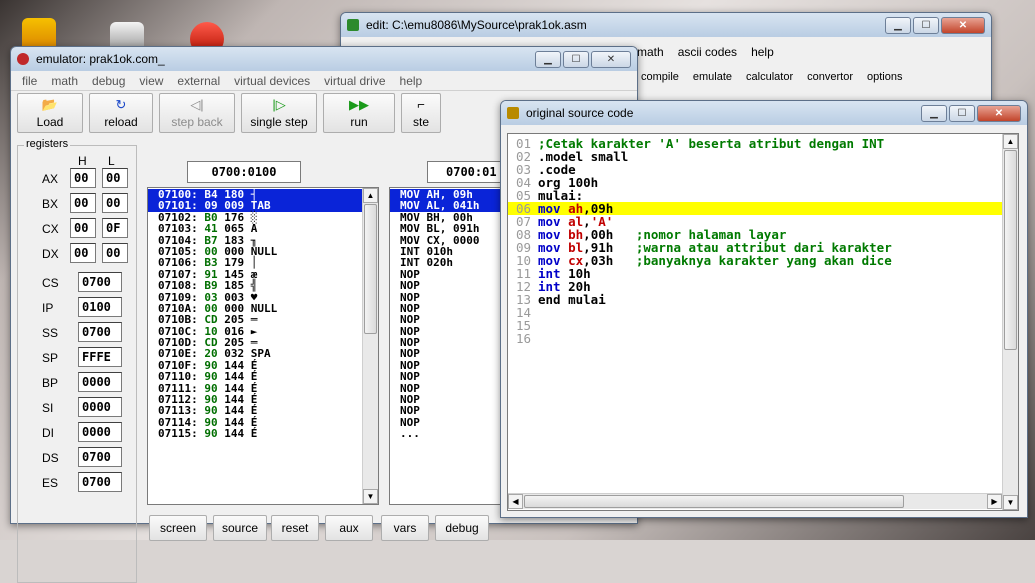 Image resolution: width=1035 pixels, height=583 pixels. Describe the element at coordinates (764, 113) in the screenshot. I see `source-titlebar: original source code ▁ ☐ ✕` at that location.